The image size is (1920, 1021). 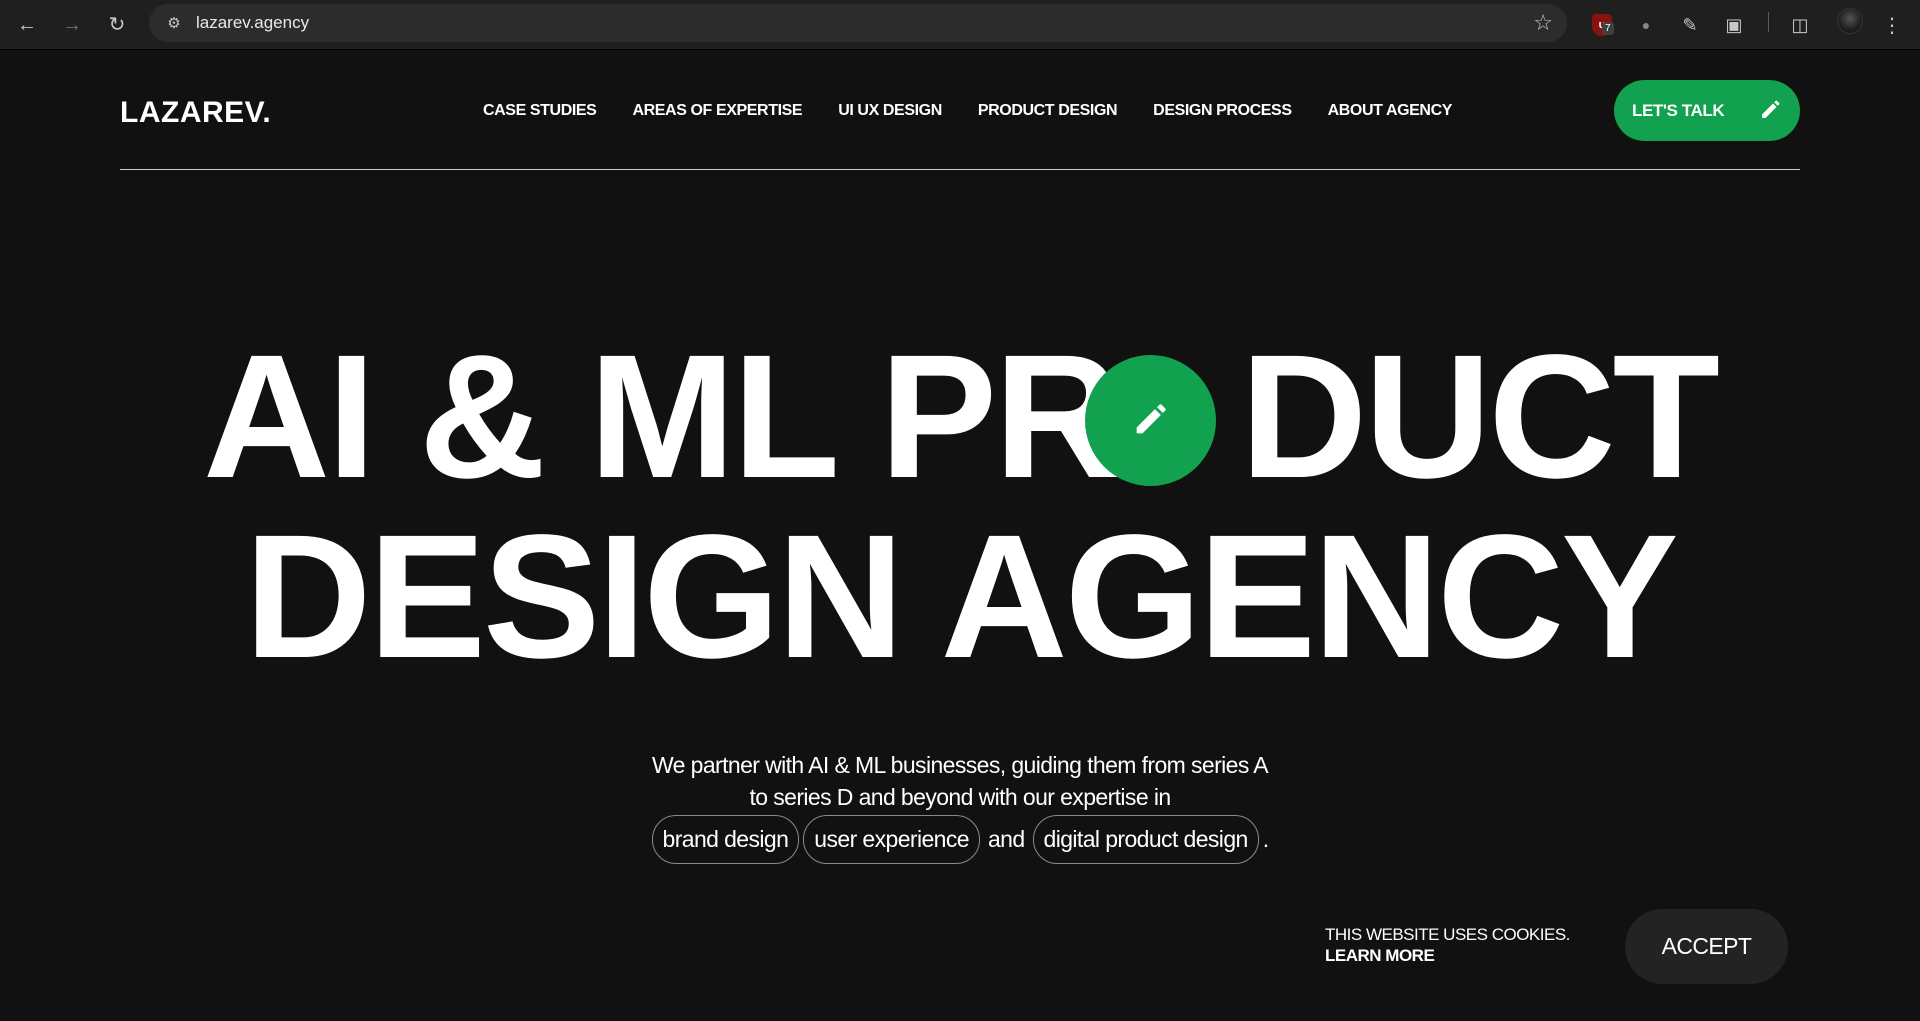 I want to click on url-text: lazarev.agency, so click(x=252, y=23).